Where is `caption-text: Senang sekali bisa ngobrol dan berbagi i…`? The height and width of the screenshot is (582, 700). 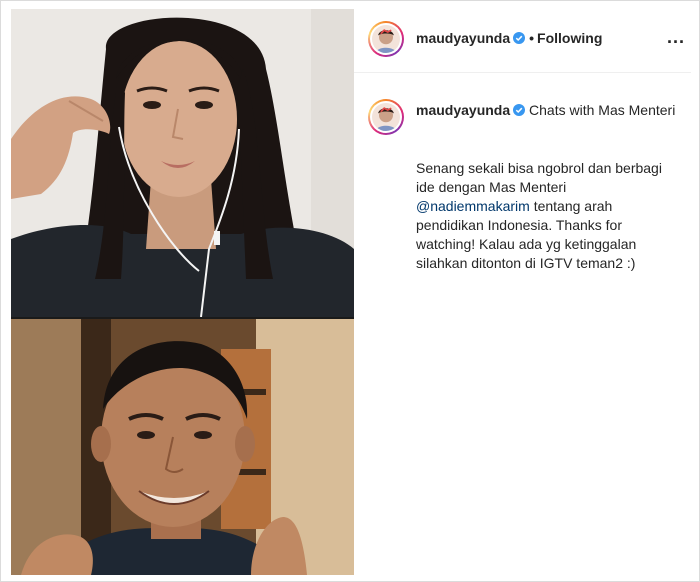 caption-text: Senang sekali bisa ngobrol dan berbagi i… is located at coordinates (547, 216).